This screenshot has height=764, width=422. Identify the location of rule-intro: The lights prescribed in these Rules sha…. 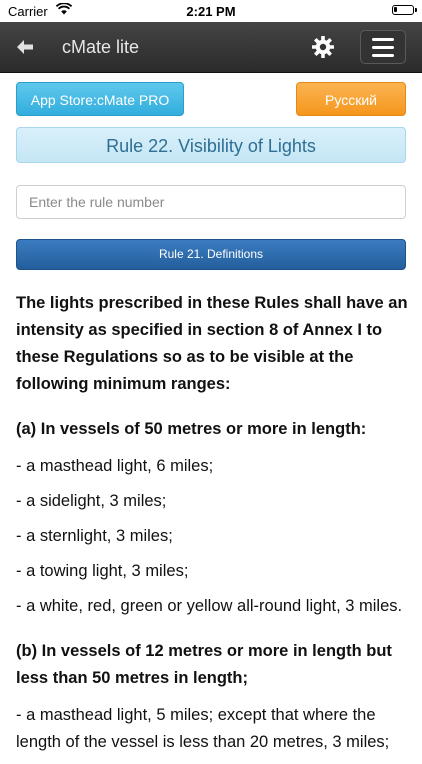
(212, 343).